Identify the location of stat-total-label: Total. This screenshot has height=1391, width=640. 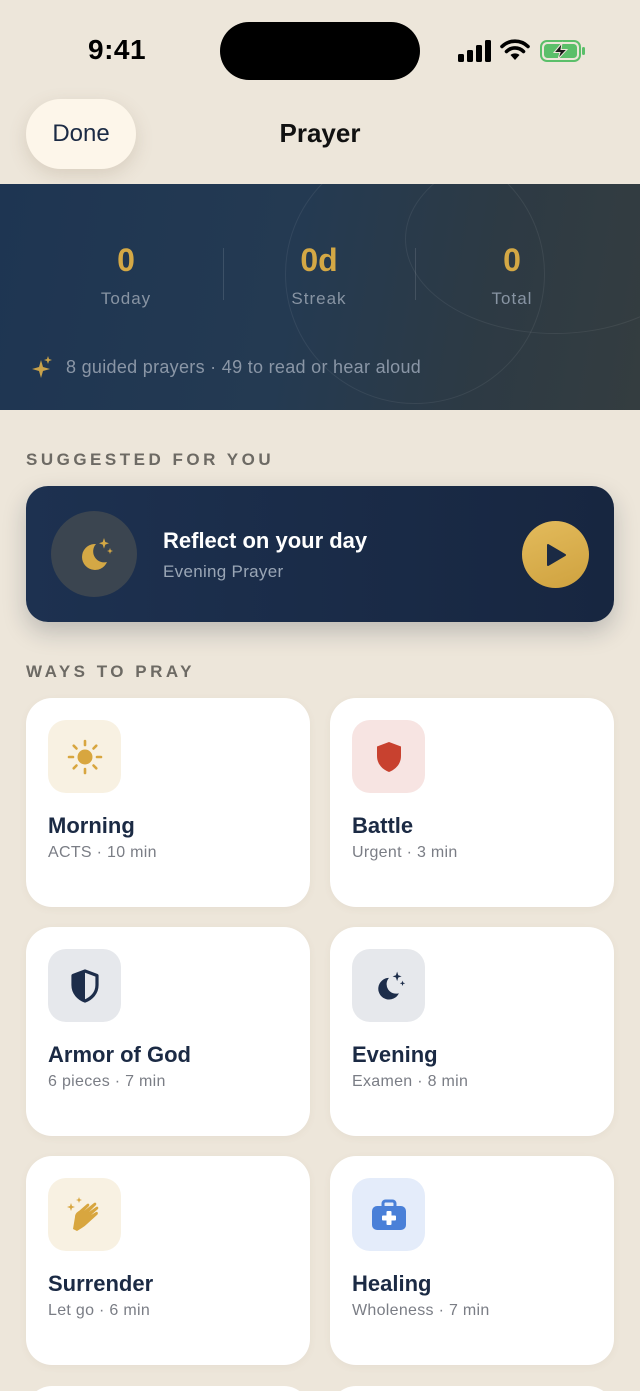
(512, 298).